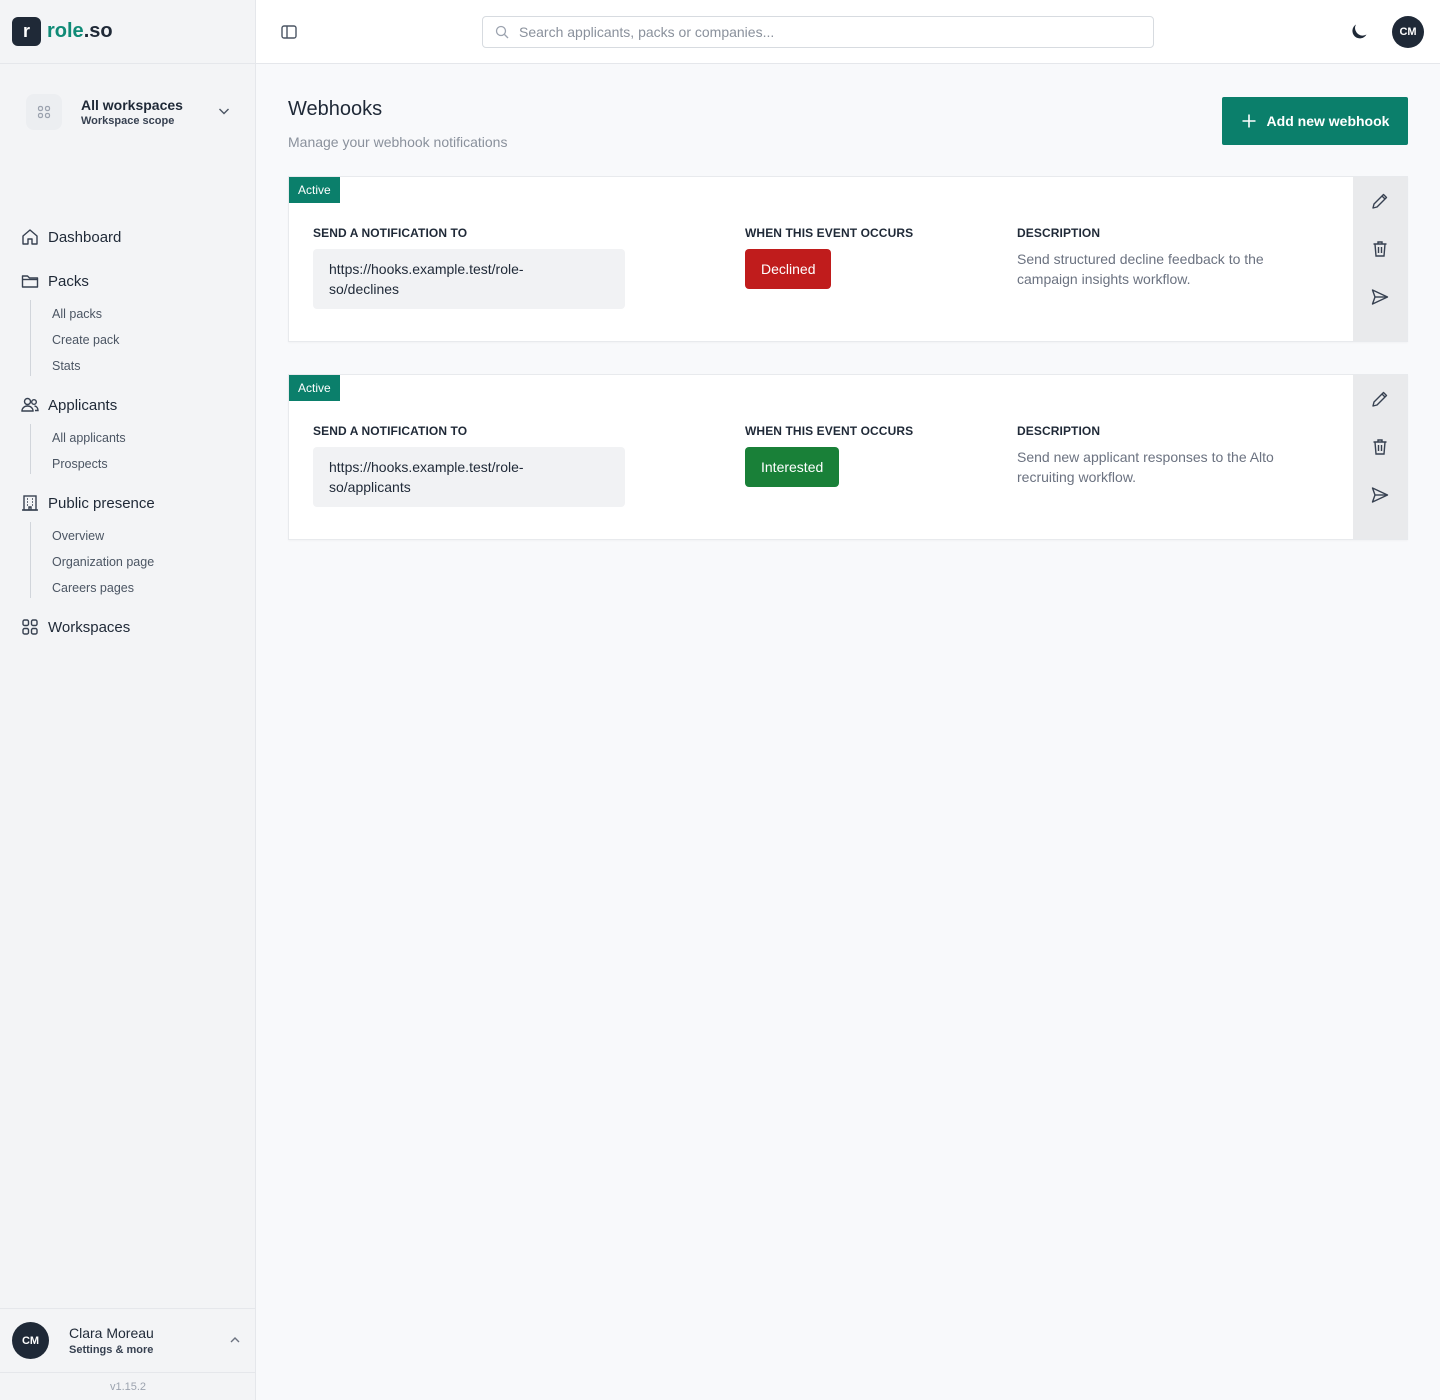  Describe the element at coordinates (370, 487) in the screenshot. I see `webhook-url-line2: so/applicants` at that location.